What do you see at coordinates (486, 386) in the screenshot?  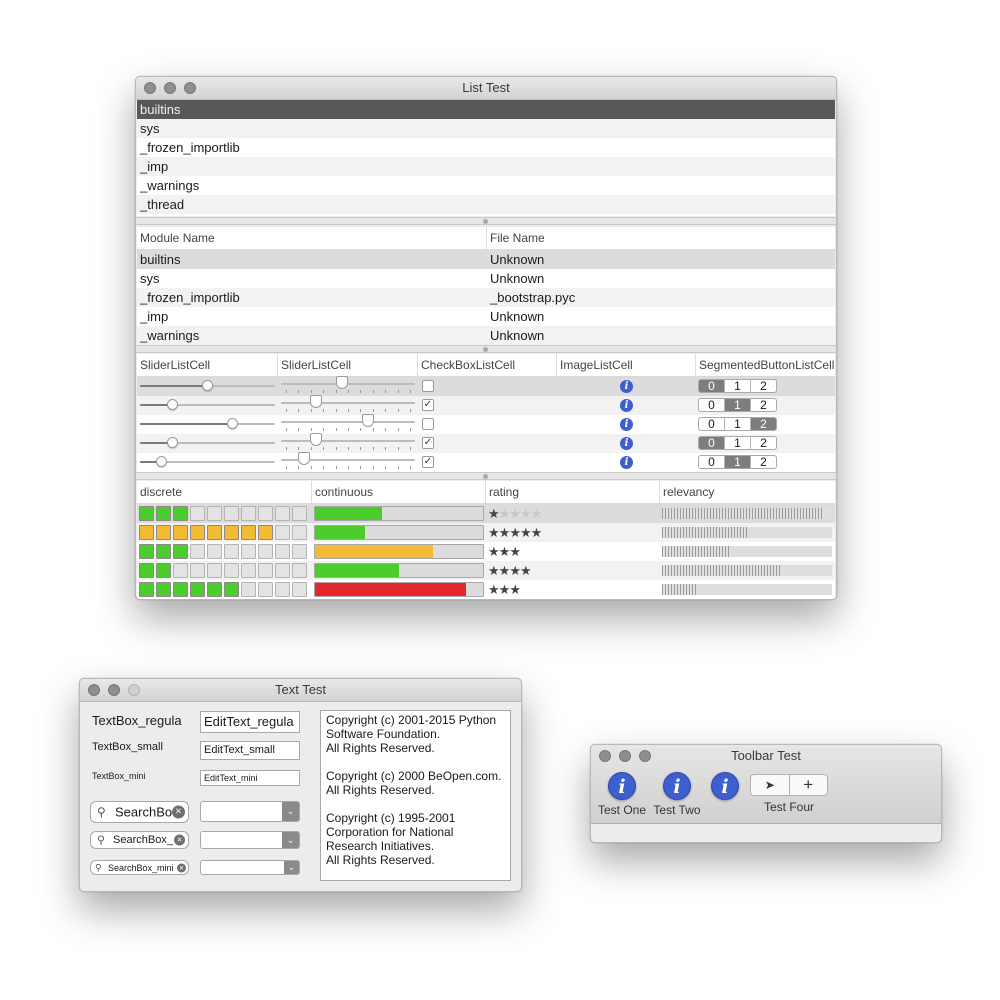 I see `table-row: i 012` at bounding box center [486, 386].